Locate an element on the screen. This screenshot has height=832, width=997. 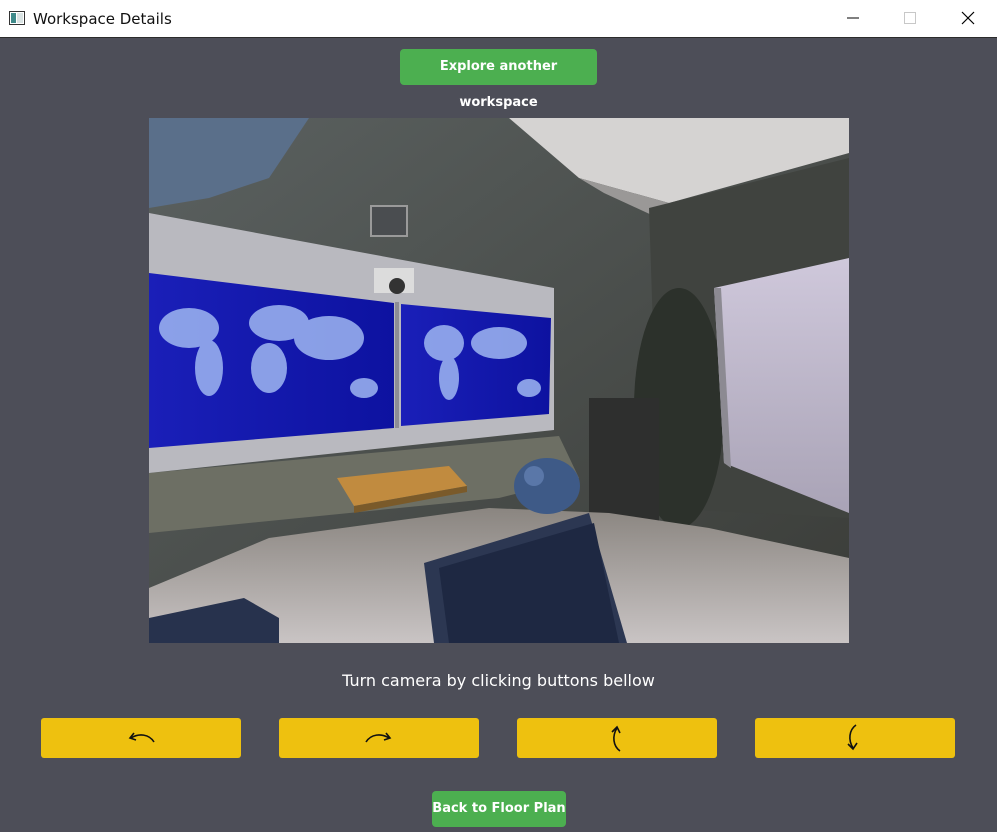
instruction-text: Turn camera by clicking buttons bellow is located at coordinates (498, 680).